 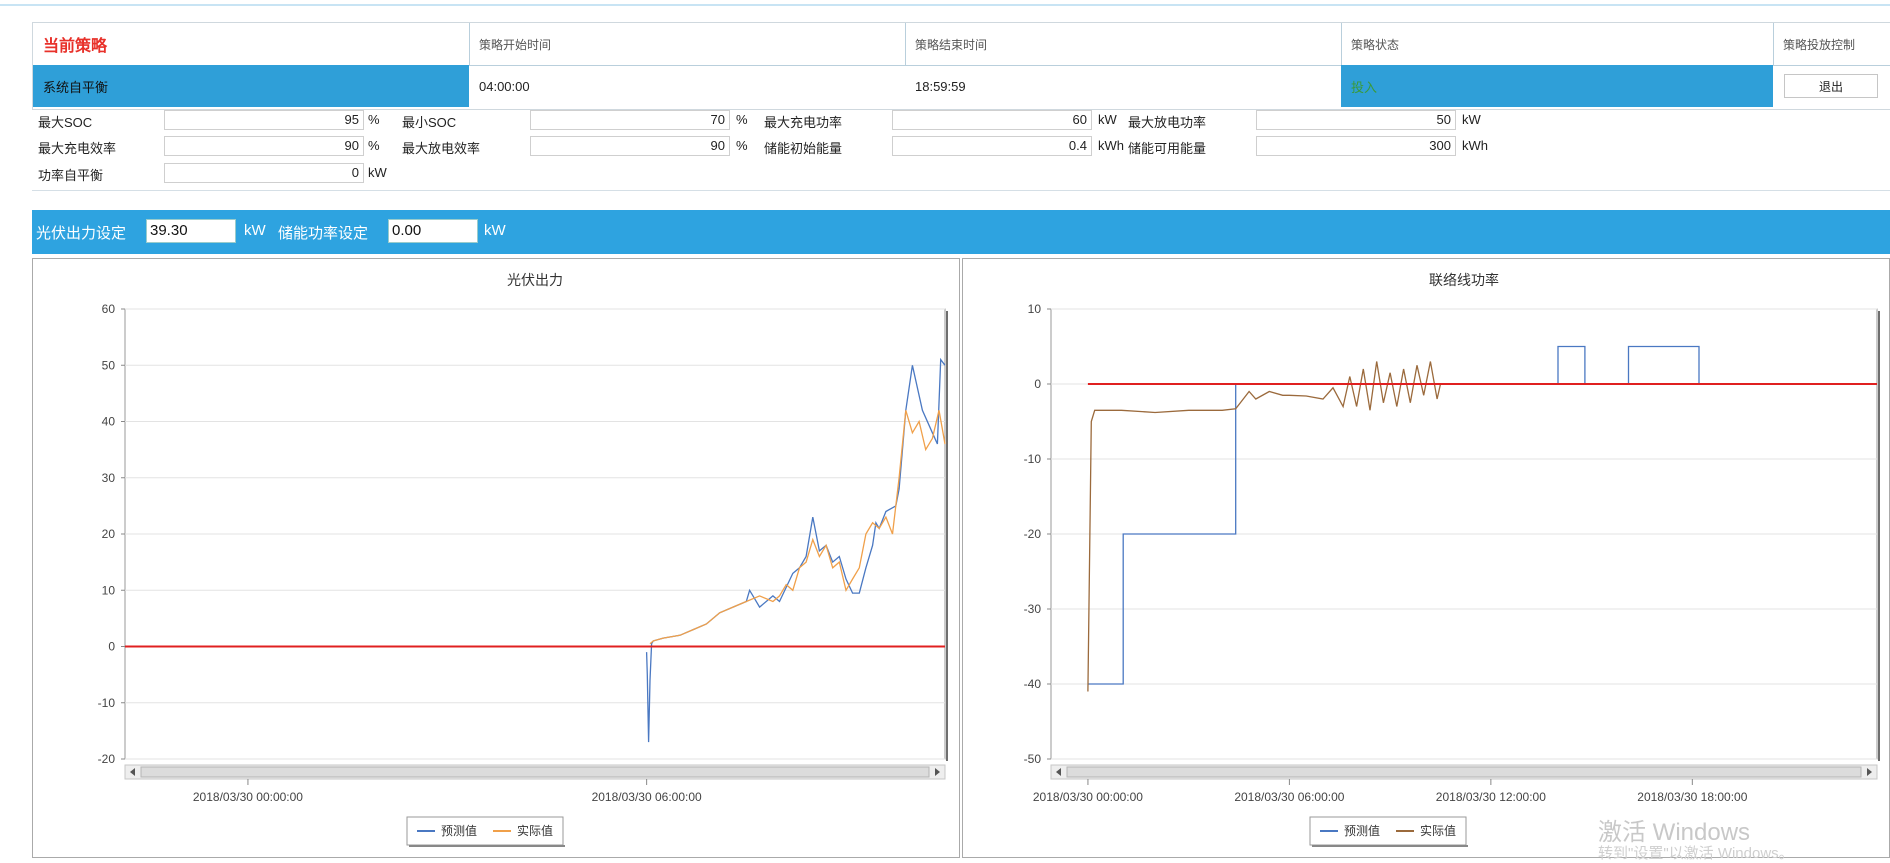 What do you see at coordinates (1819, 44) in the screenshot?
I see `header-control: 策略投放控制` at bounding box center [1819, 44].